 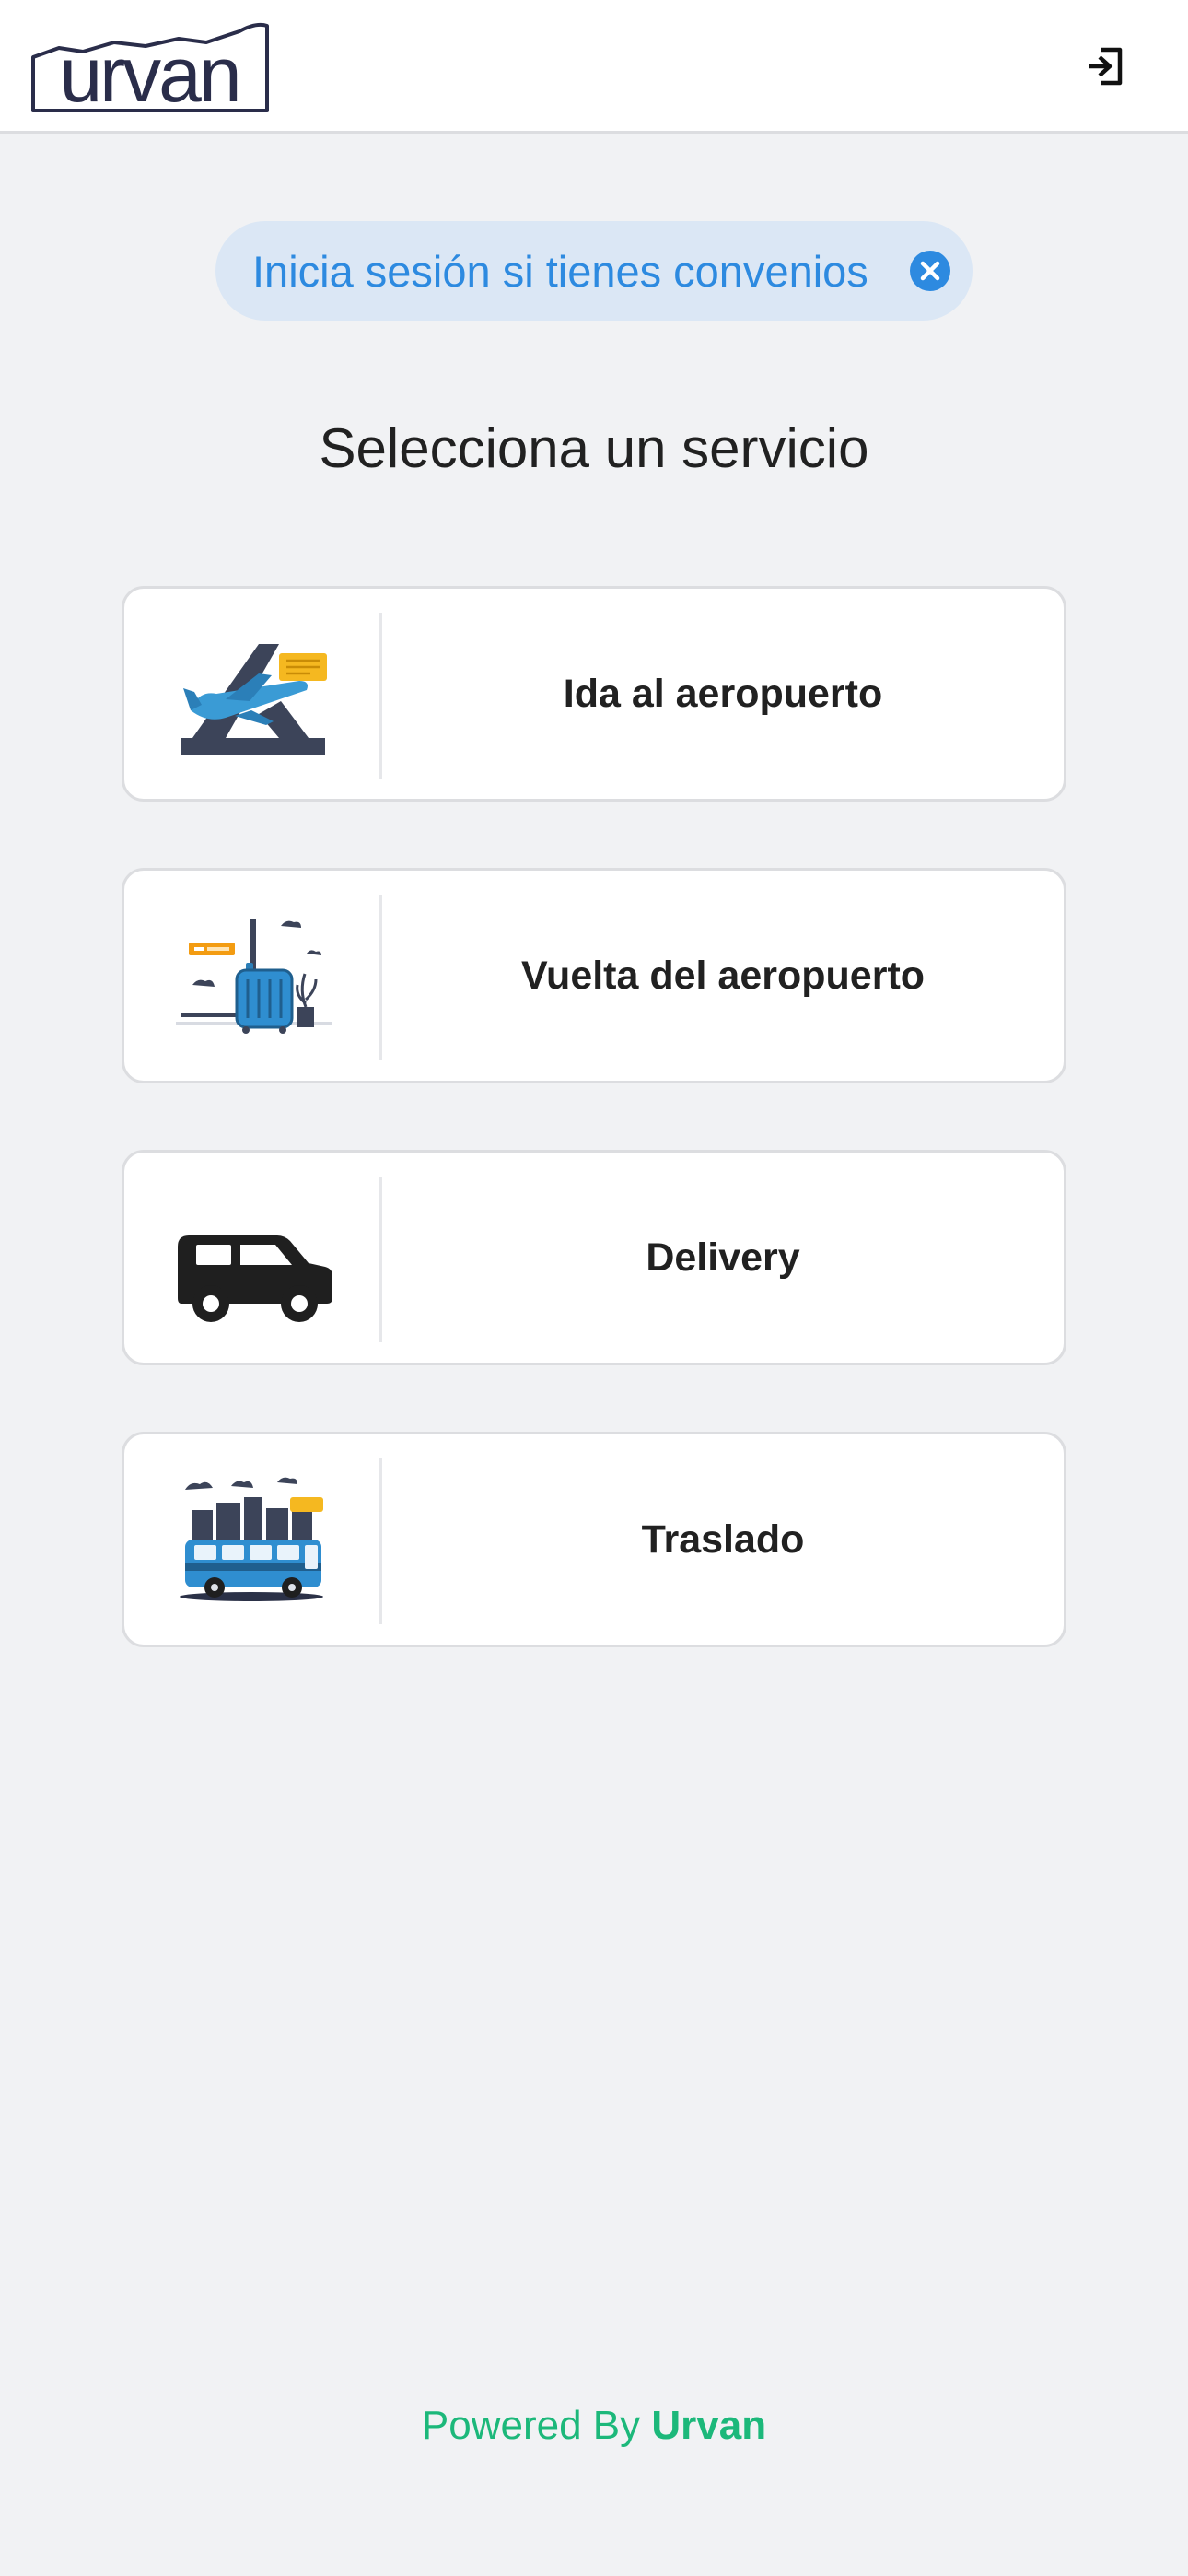 I want to click on service-label: Ida al aeropuerto, so click(x=723, y=693).